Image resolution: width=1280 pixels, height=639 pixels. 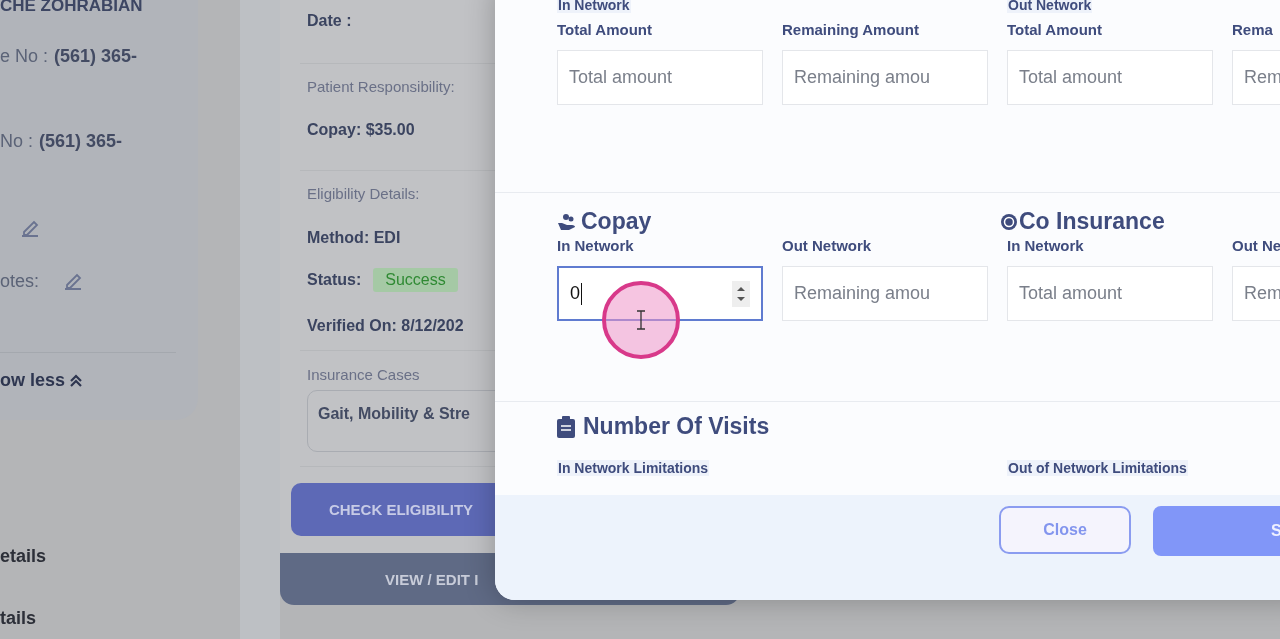 I want to click on status-label: Status:, so click(x=334, y=280).